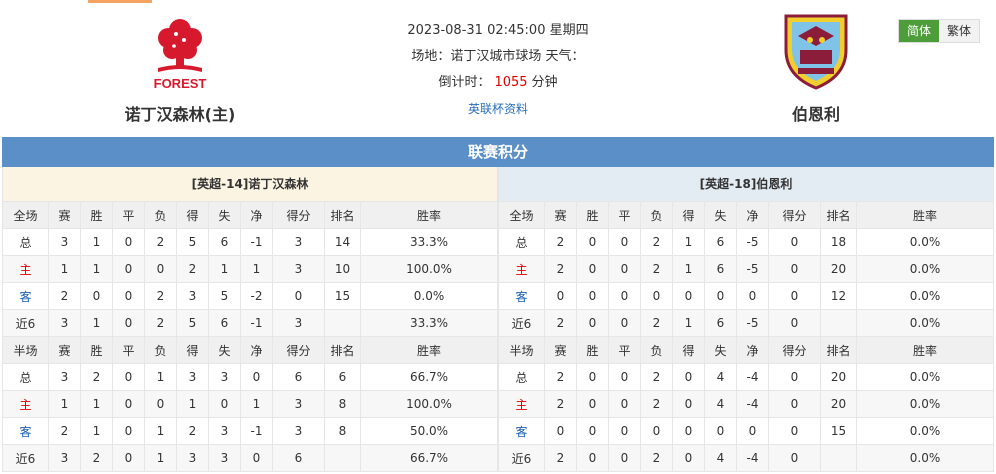  I want to click on table-row: 客 0 0 0 0 0 0 0 0 12 0.0%, so click(746, 296).